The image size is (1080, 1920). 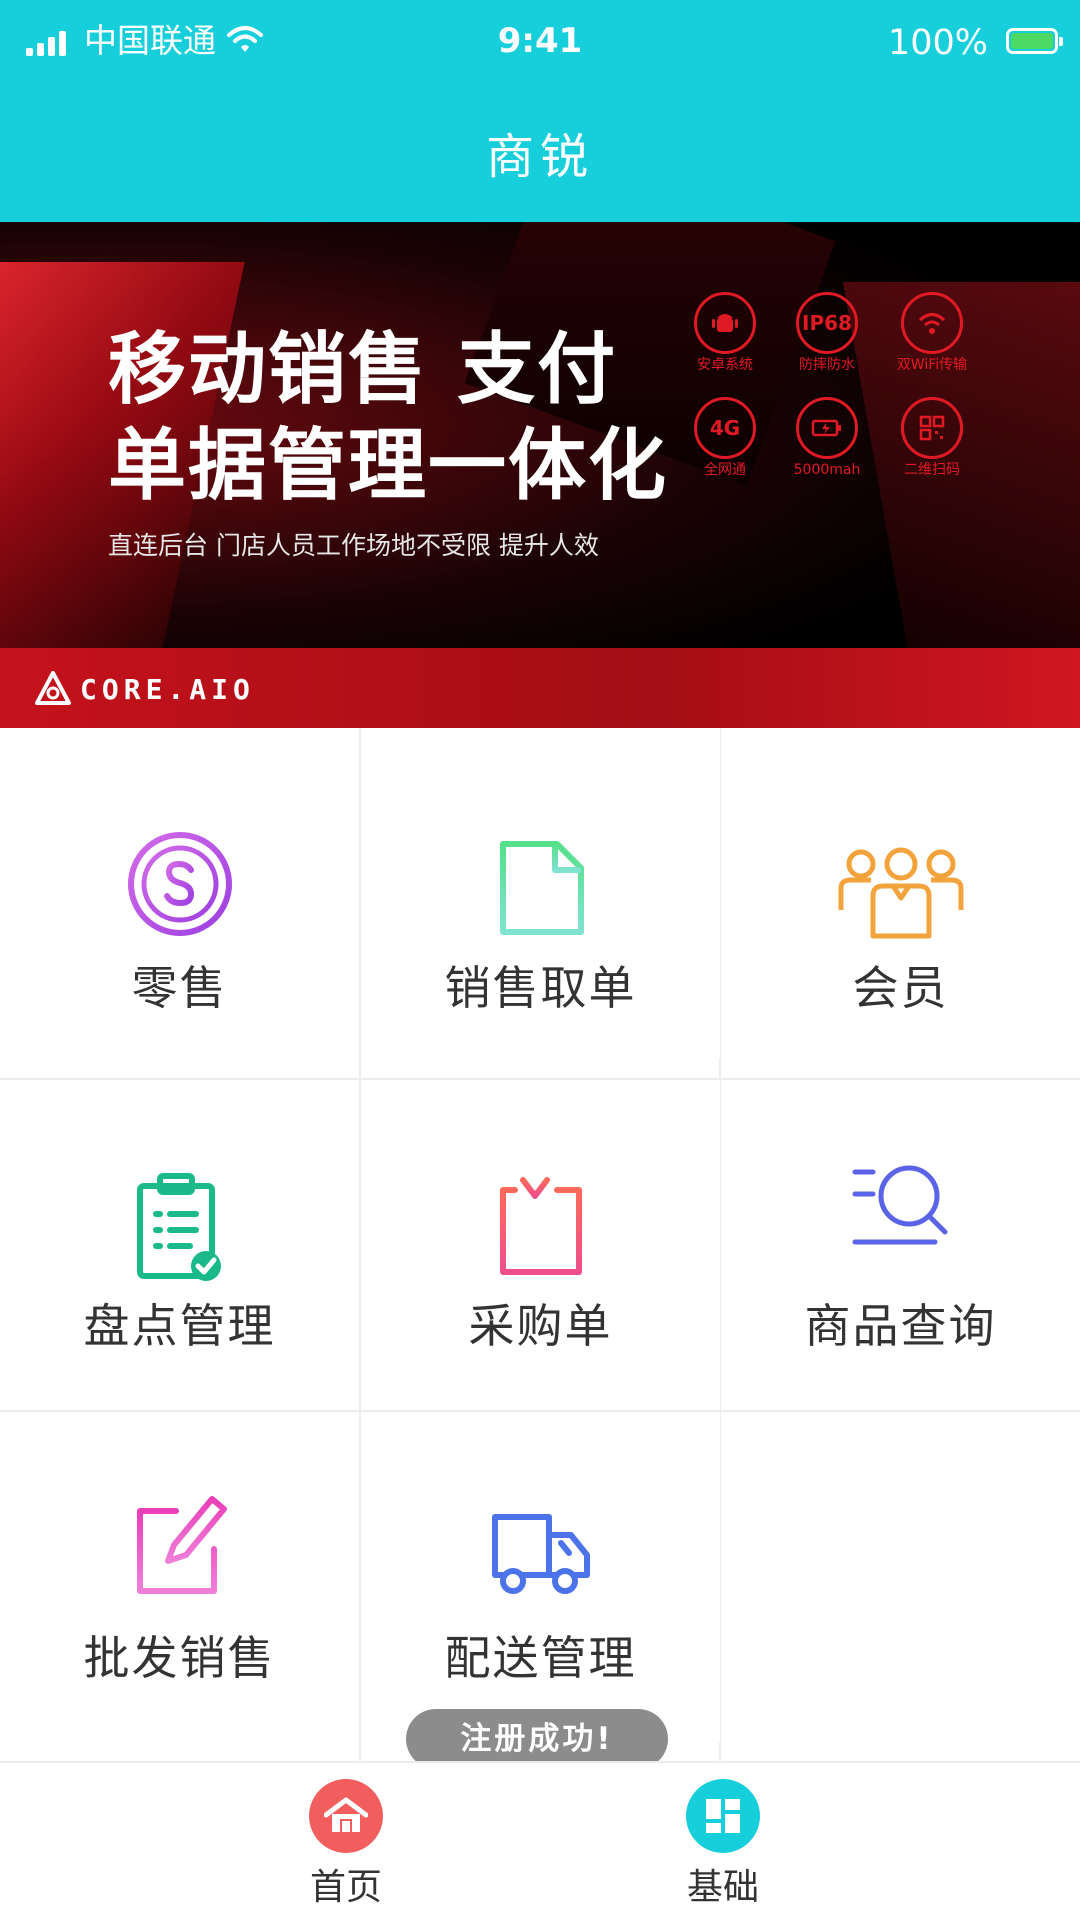 What do you see at coordinates (363, 370) in the screenshot?
I see `banner-headline: 移动销售 支付` at bounding box center [363, 370].